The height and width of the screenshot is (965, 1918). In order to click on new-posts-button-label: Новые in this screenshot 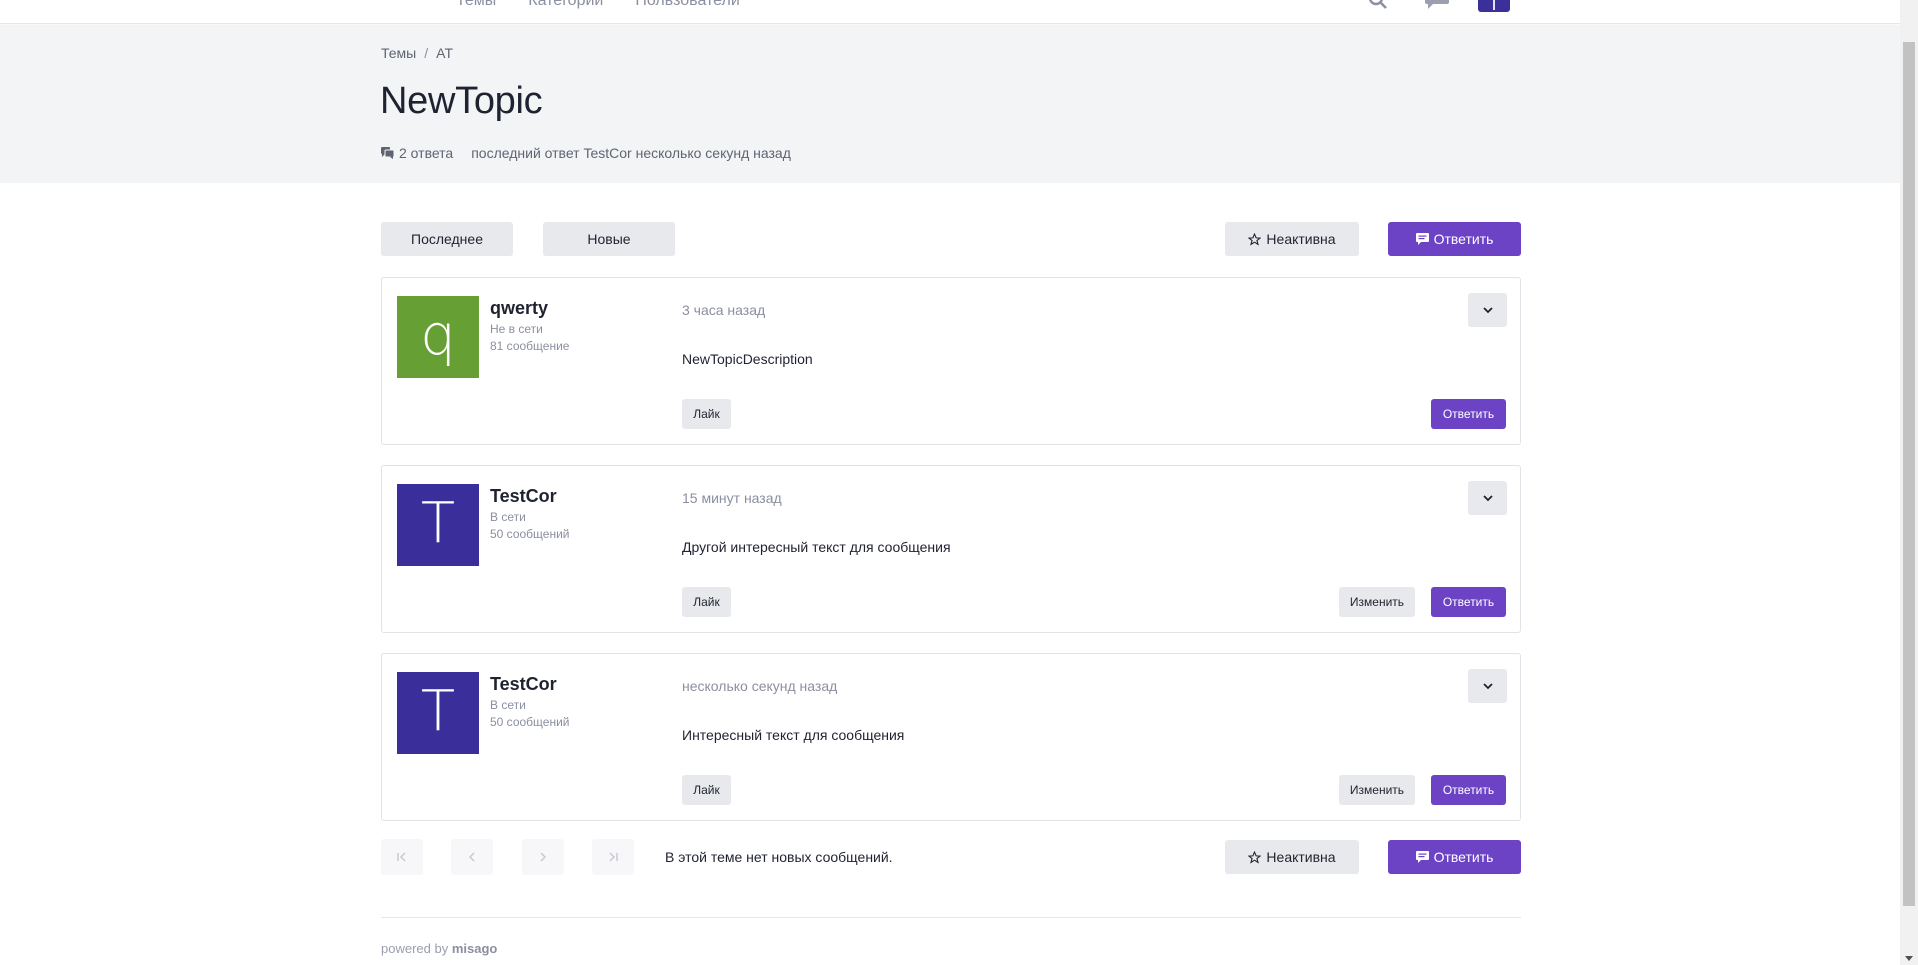, I will do `click(609, 239)`.